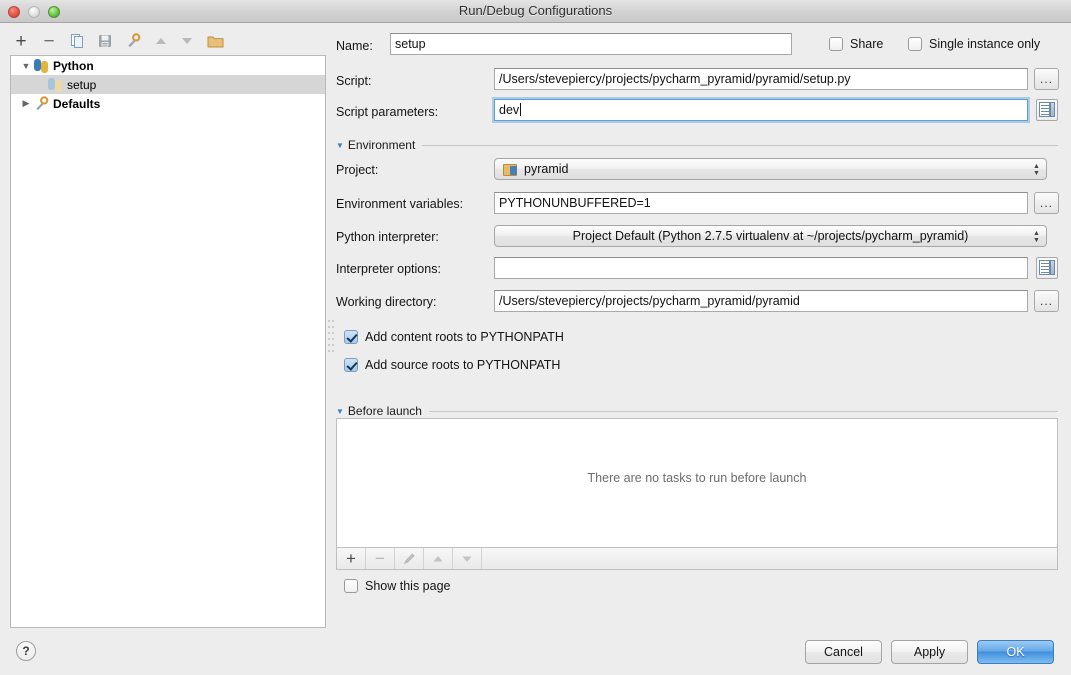  Describe the element at coordinates (351, 586) in the screenshot. I see `show-this-page-checkbox` at that location.